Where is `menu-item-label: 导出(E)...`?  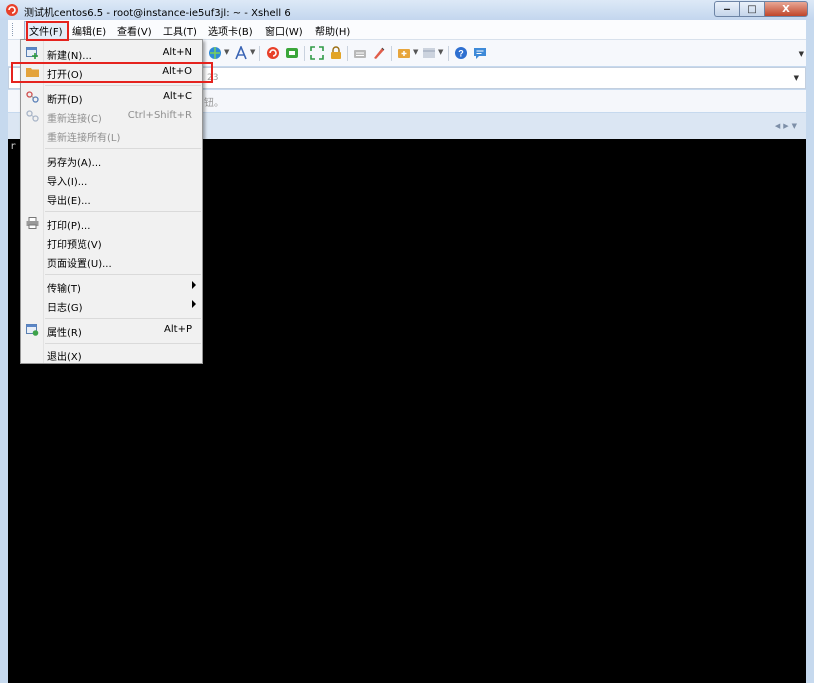
menu-item-label: 导出(E)... is located at coordinates (69, 201).